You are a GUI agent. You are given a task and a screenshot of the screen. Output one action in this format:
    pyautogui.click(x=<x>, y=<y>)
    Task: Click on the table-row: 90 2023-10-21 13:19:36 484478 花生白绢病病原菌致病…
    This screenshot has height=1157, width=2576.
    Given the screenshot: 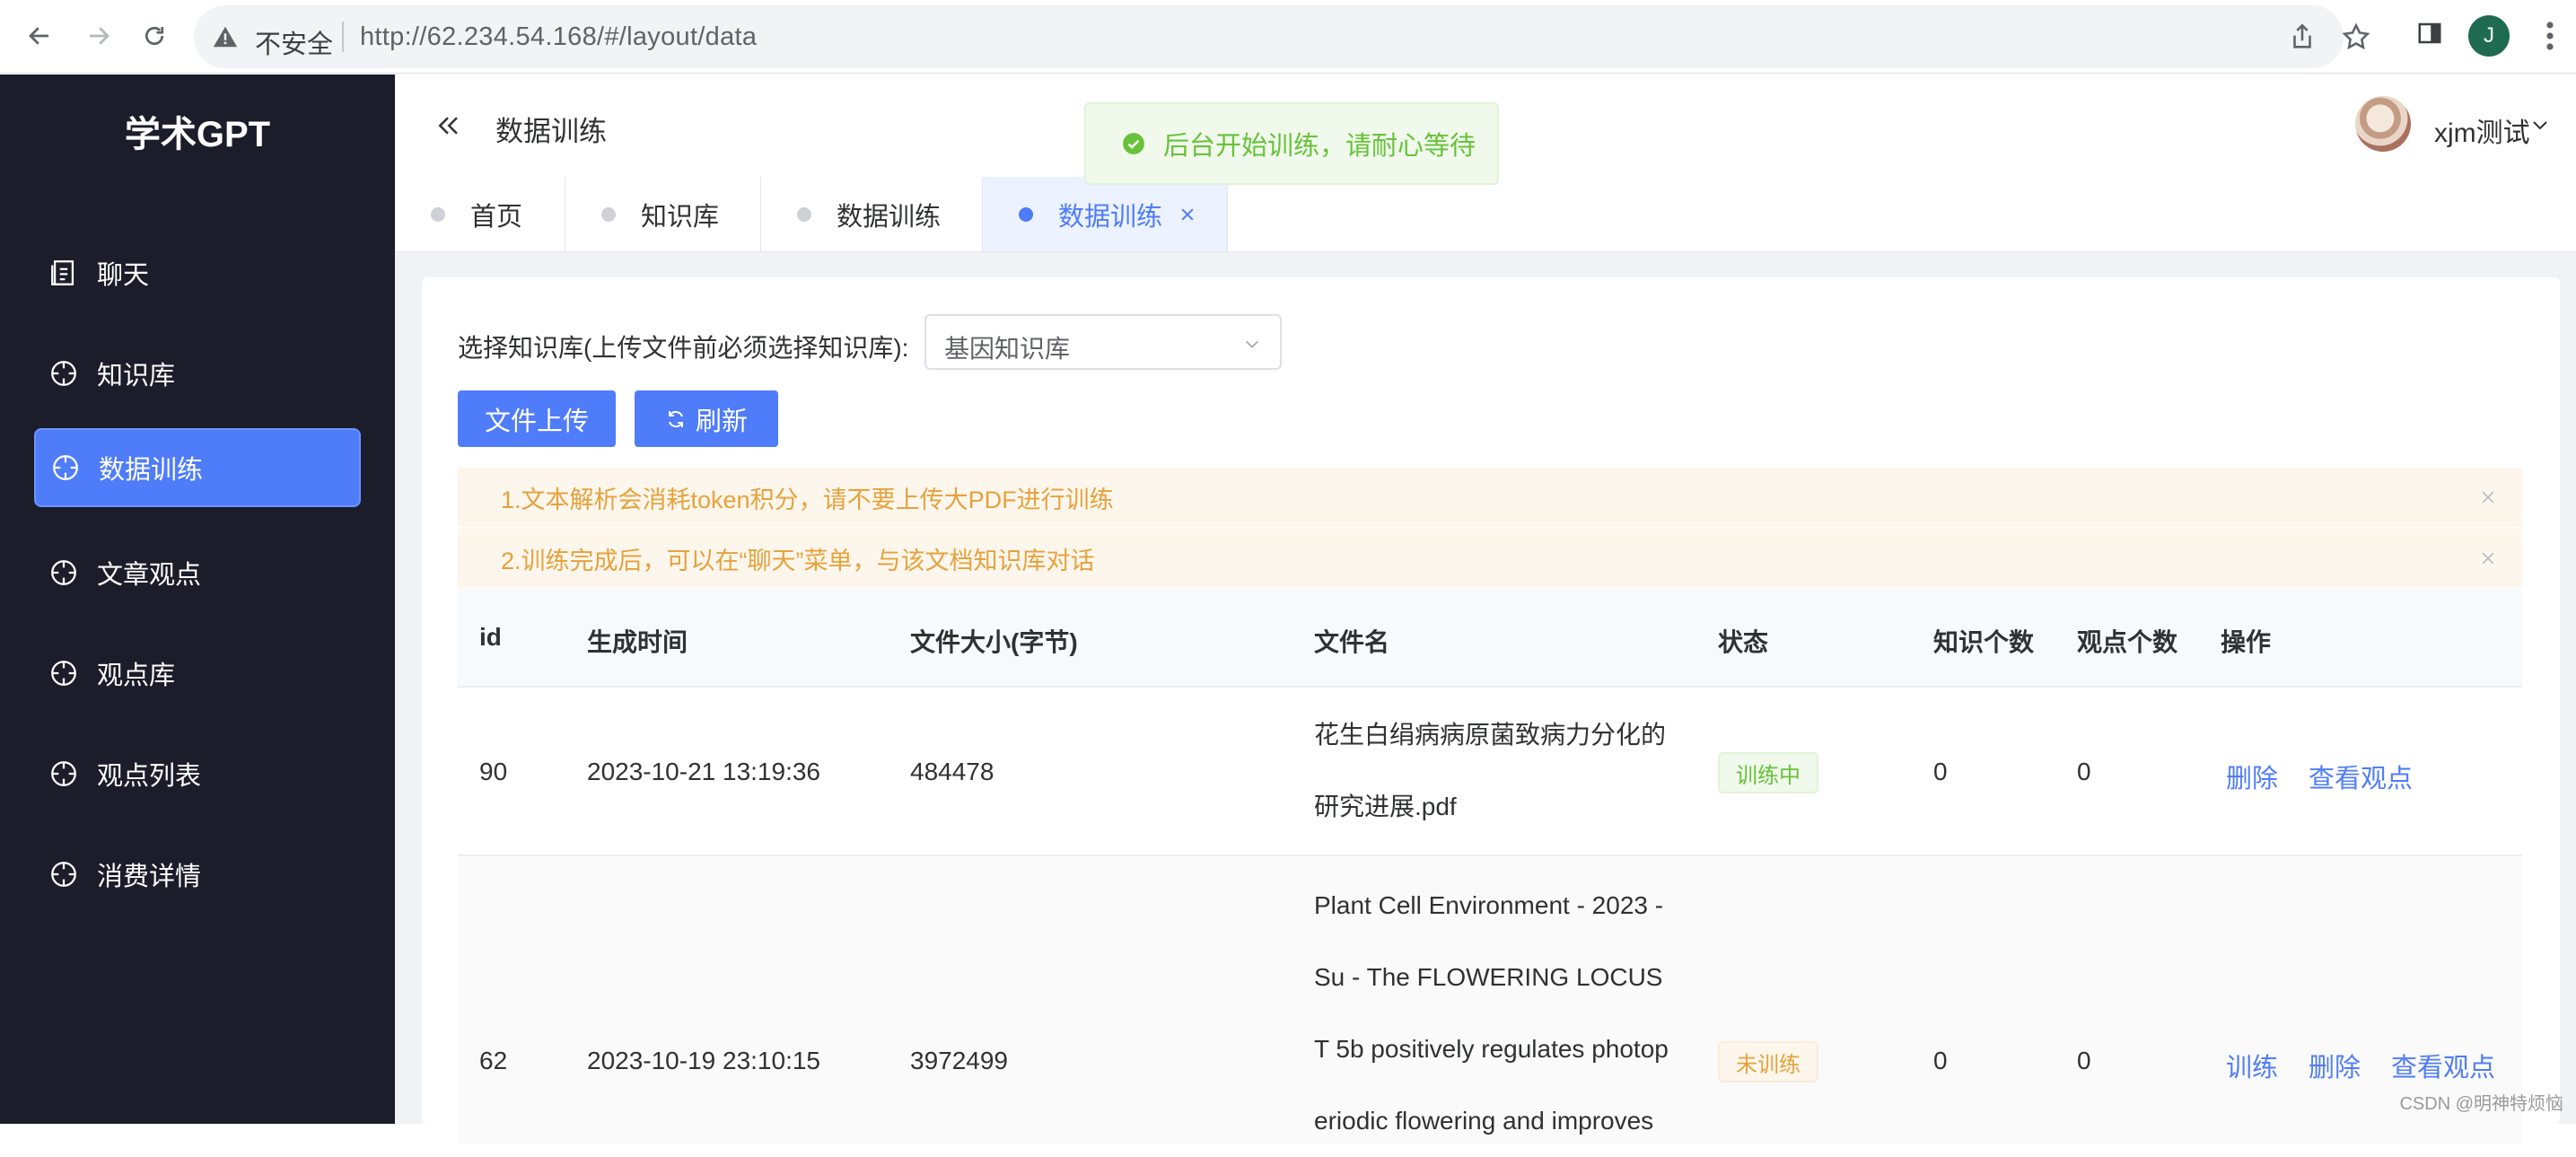 What is the action you would take?
    pyautogui.click(x=1490, y=771)
    